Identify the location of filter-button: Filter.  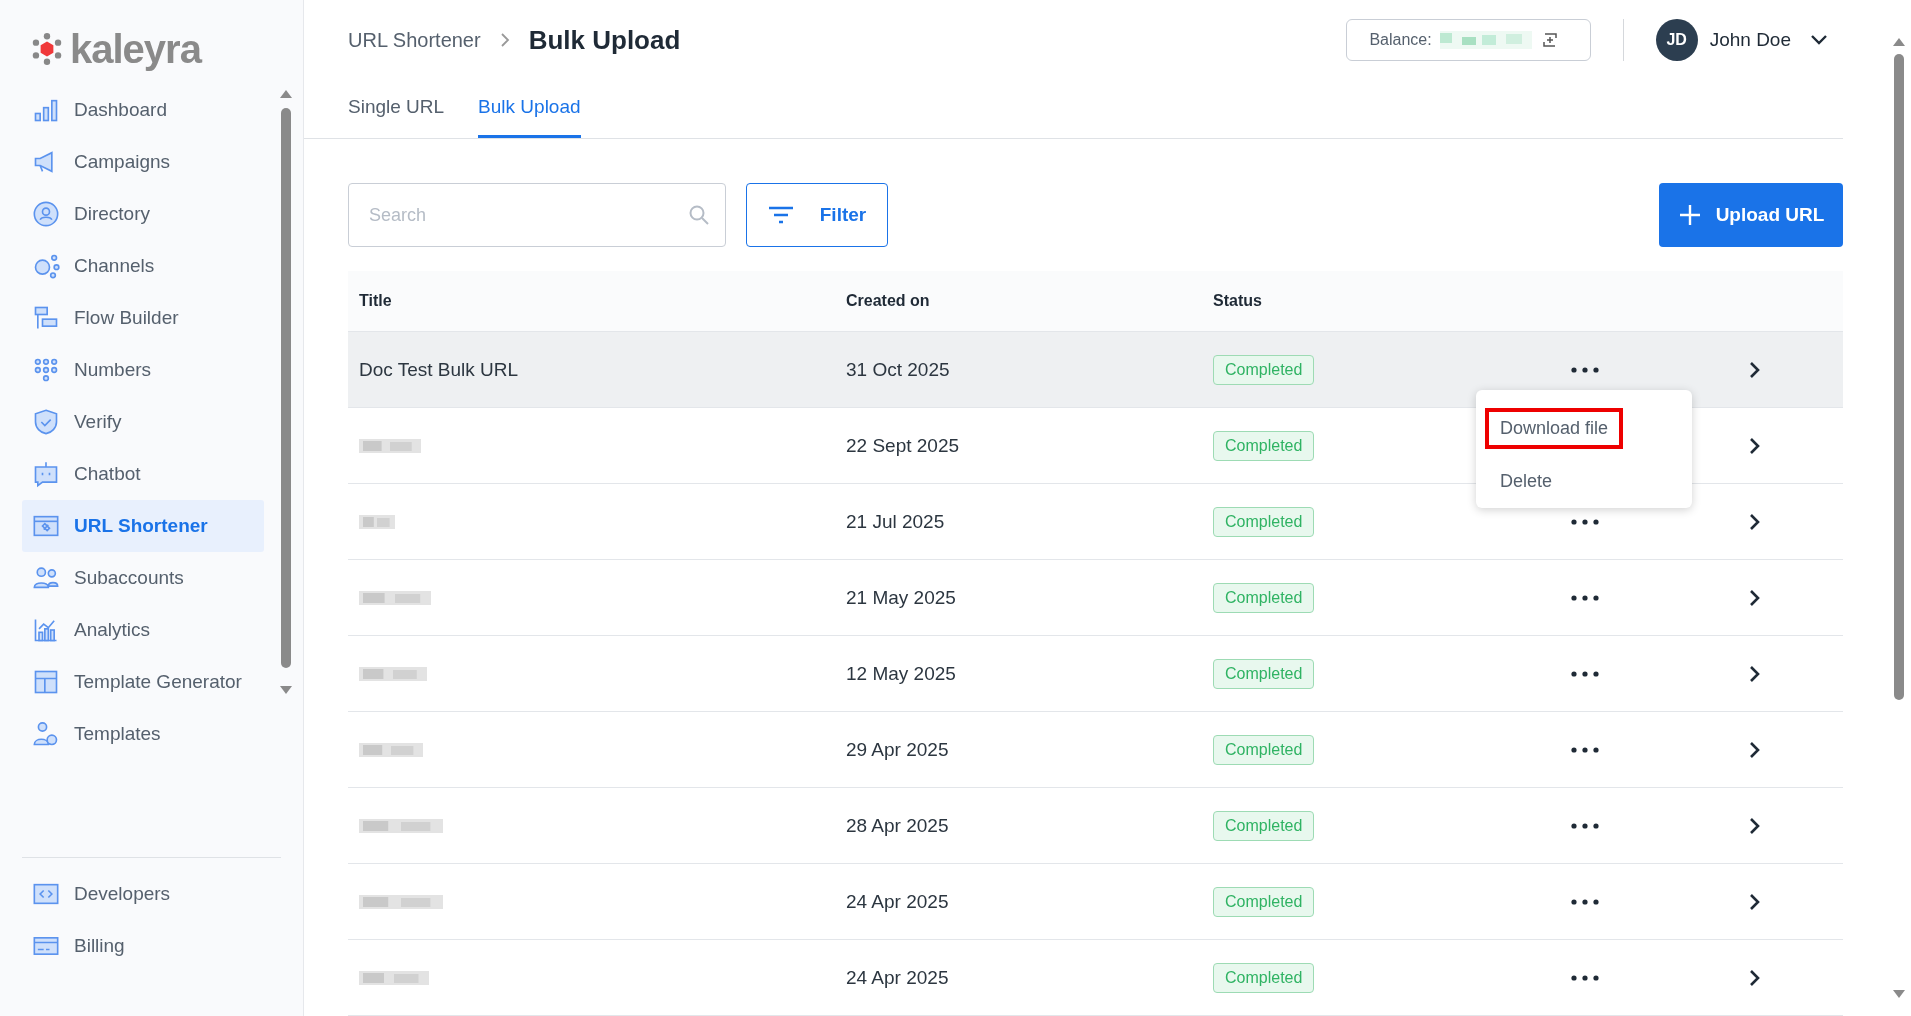
(817, 215).